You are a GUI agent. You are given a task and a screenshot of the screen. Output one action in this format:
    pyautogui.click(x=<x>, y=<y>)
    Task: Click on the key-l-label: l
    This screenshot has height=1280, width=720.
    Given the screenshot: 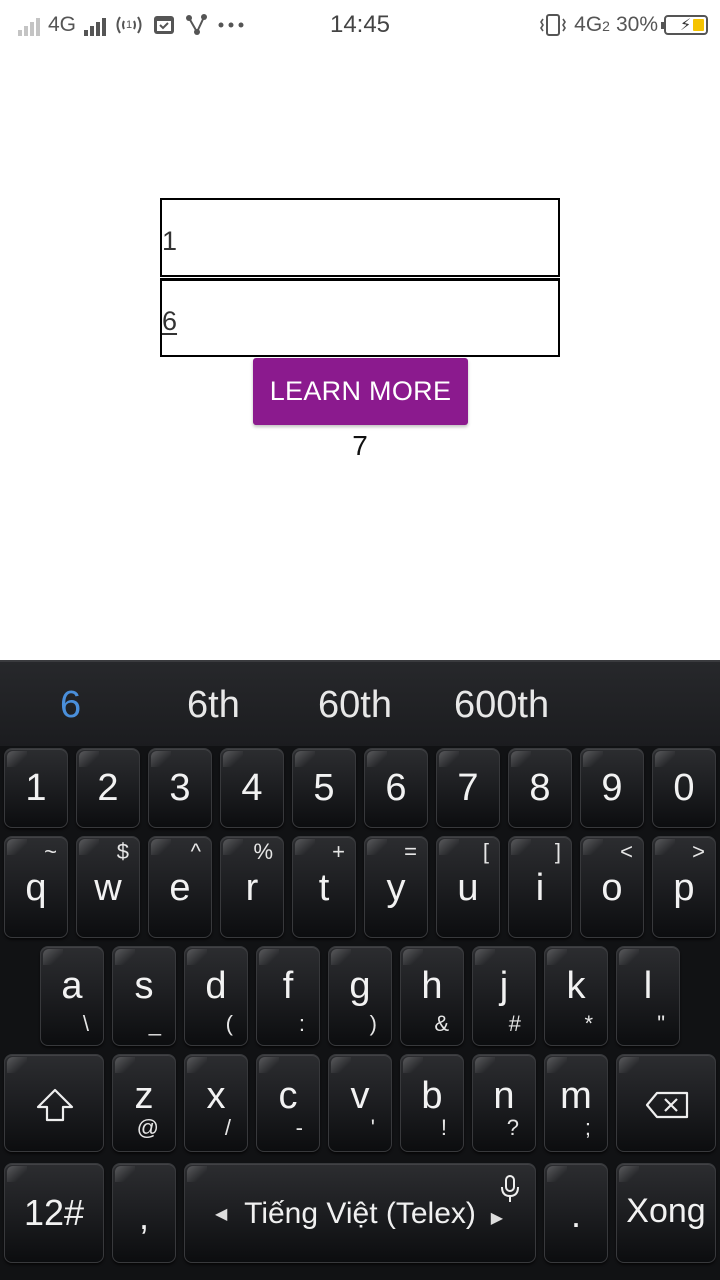 What is the action you would take?
    pyautogui.click(x=648, y=986)
    